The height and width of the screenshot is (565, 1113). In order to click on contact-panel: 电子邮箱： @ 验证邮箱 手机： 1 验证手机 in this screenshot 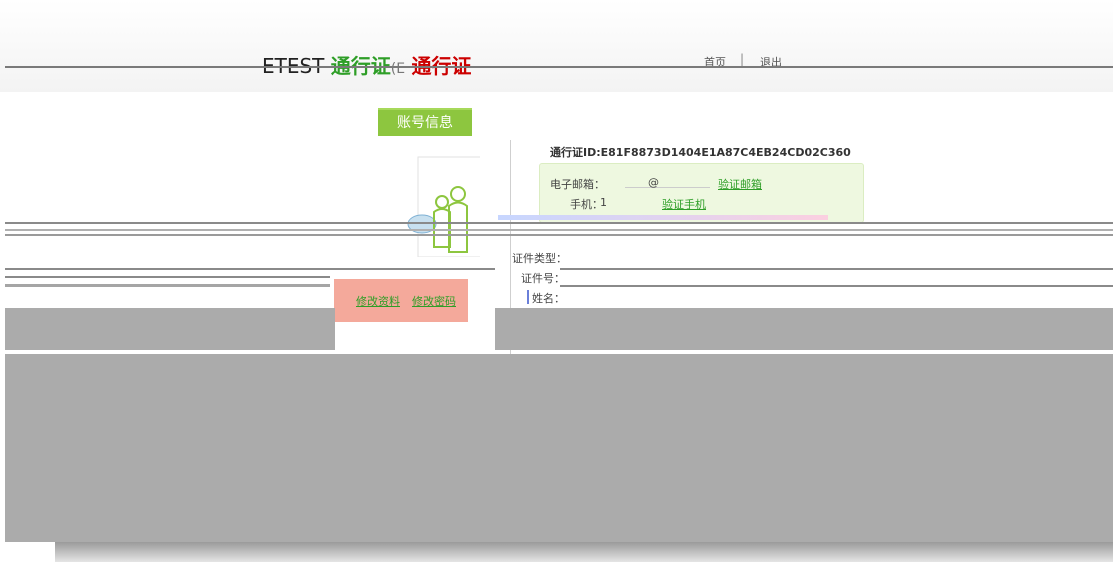, I will do `click(701, 193)`.